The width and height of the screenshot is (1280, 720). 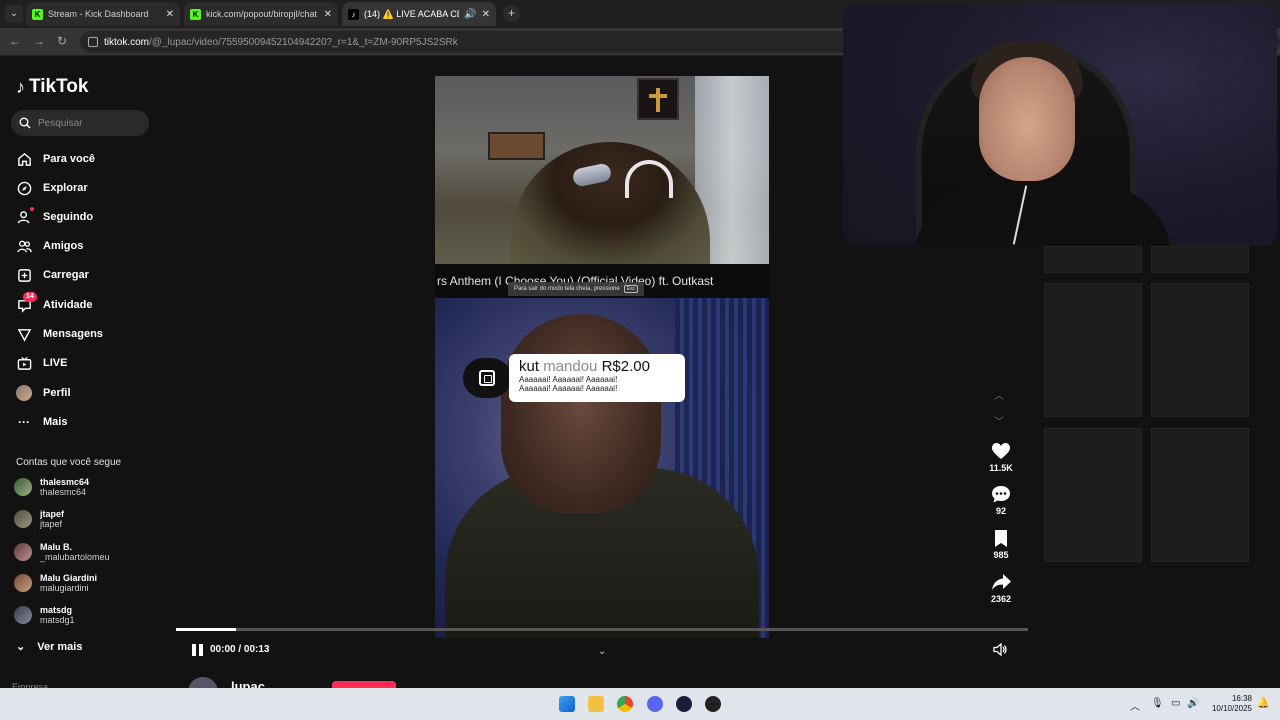 I want to click on avatar, so click(x=23, y=583).